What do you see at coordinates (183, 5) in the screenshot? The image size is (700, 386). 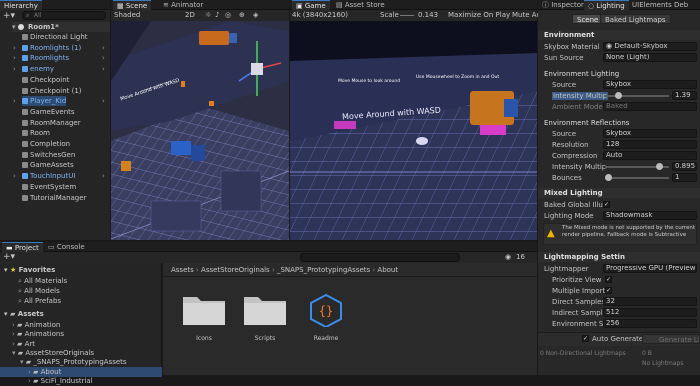 I see `tab-animator: ≋ Animator` at bounding box center [183, 5].